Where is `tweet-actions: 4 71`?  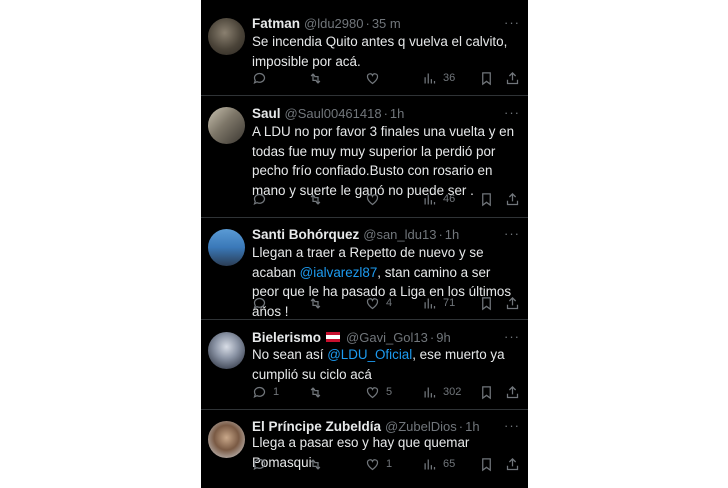
tweet-actions: 4 71 is located at coordinates (386, 303).